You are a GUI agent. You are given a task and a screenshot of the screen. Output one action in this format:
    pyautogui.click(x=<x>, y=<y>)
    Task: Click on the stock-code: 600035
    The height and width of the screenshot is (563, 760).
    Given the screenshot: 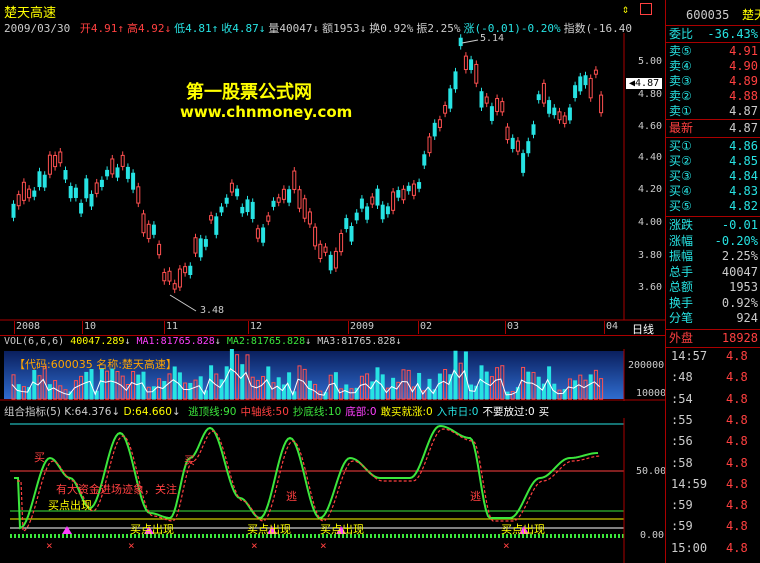 What is the action you would take?
    pyautogui.click(x=708, y=15)
    